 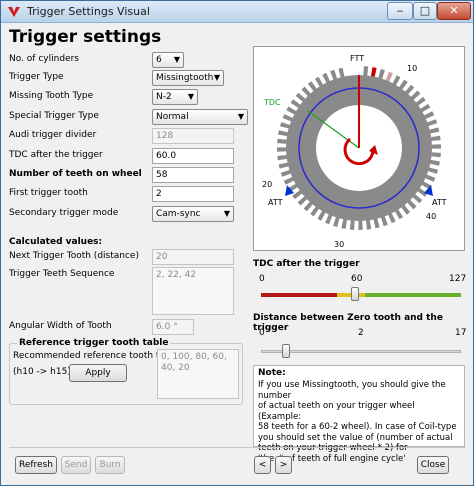 What do you see at coordinates (275, 202) in the screenshot?
I see `att-left-label: ATT` at bounding box center [275, 202].